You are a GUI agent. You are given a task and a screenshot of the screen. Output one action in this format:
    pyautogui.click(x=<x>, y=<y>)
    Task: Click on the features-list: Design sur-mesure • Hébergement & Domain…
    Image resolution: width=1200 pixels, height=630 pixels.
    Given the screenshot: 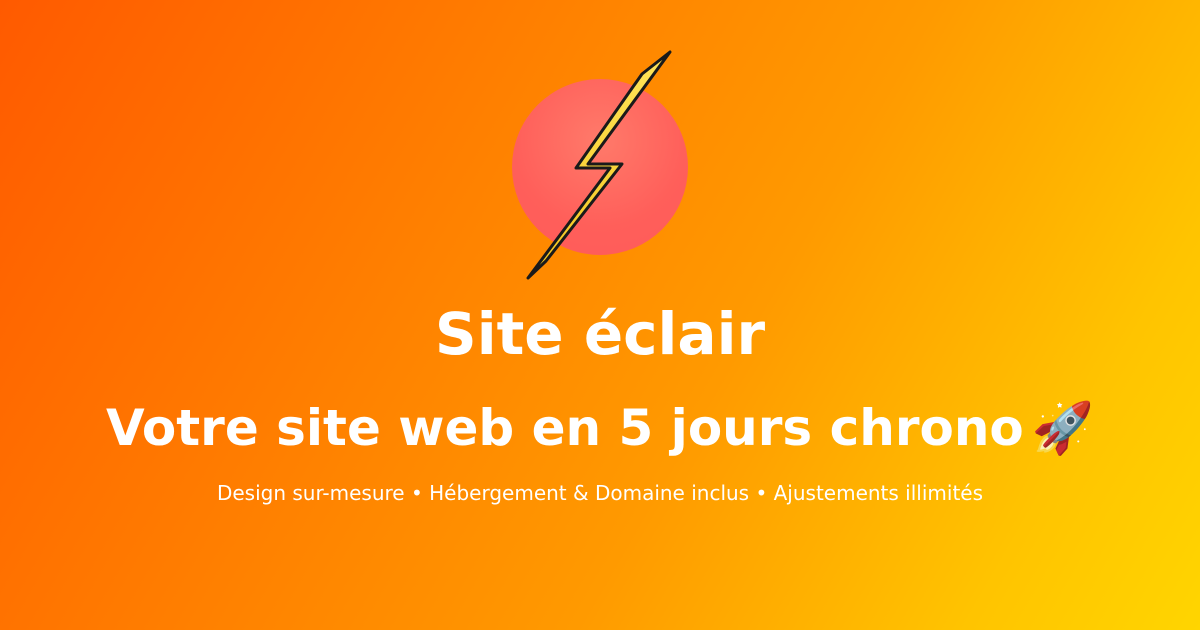 What is the action you would take?
    pyautogui.click(x=600, y=493)
    